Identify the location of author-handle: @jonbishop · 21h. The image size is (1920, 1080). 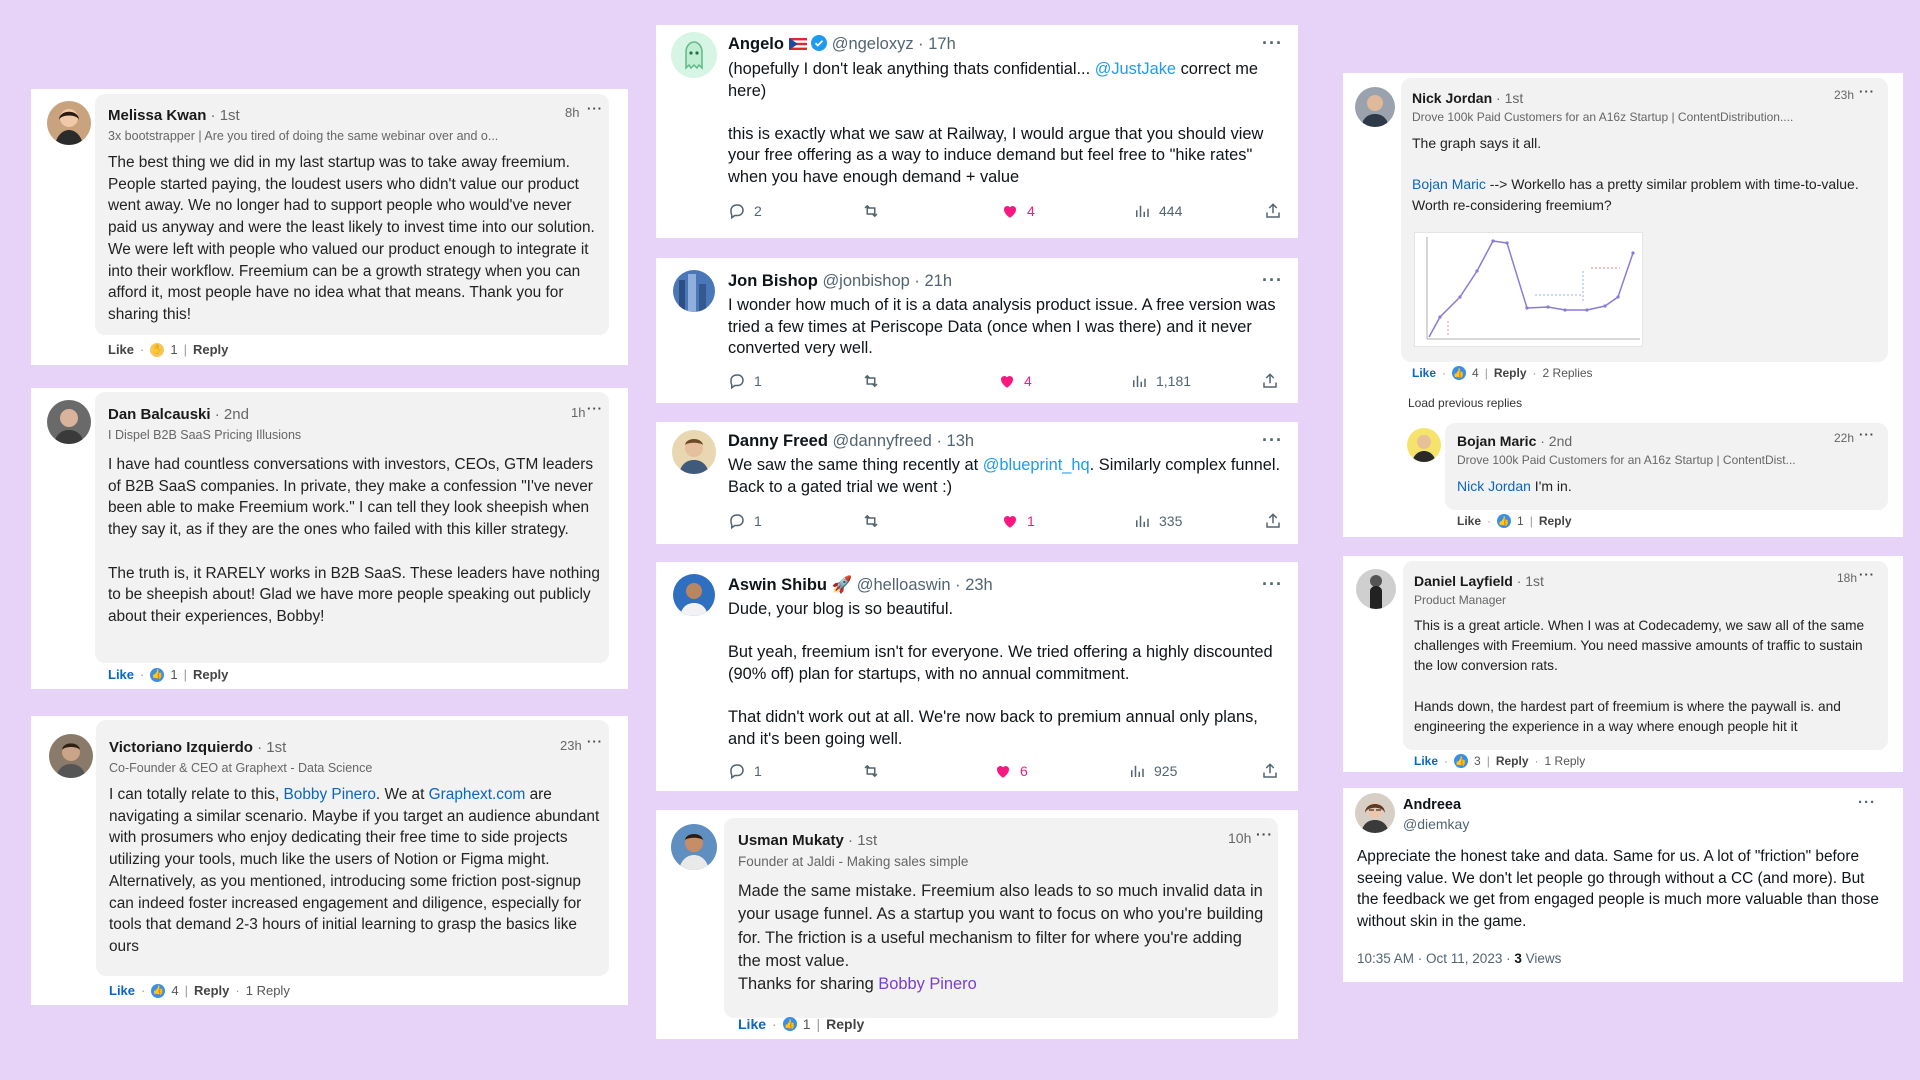
(887, 281).